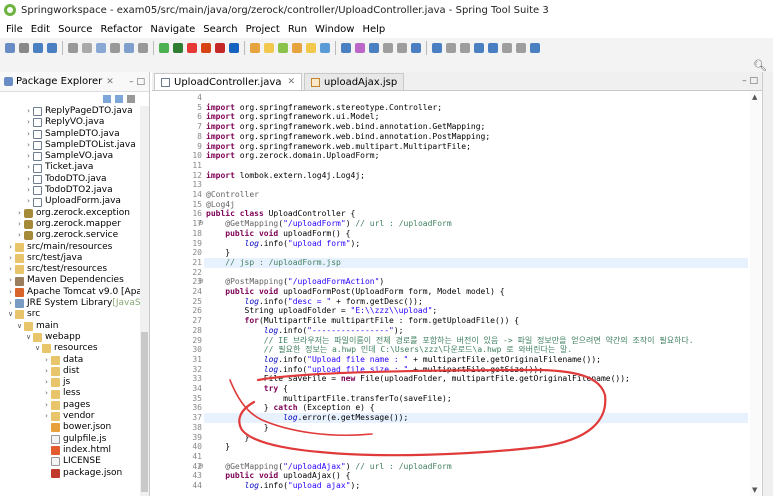 The height and width of the screenshot is (496, 773). What do you see at coordinates (70, 439) in the screenshot?
I see `tree-item: gulpfile.js` at bounding box center [70, 439].